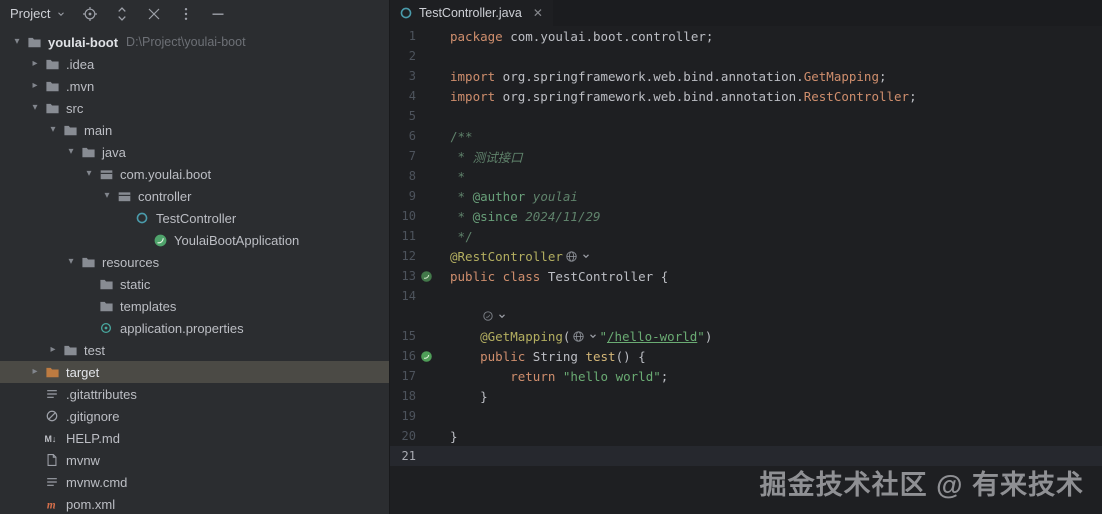 The height and width of the screenshot is (514, 1102). What do you see at coordinates (194, 482) in the screenshot?
I see `tree-item-mvnw-cmd: mvnw.cmd` at bounding box center [194, 482].